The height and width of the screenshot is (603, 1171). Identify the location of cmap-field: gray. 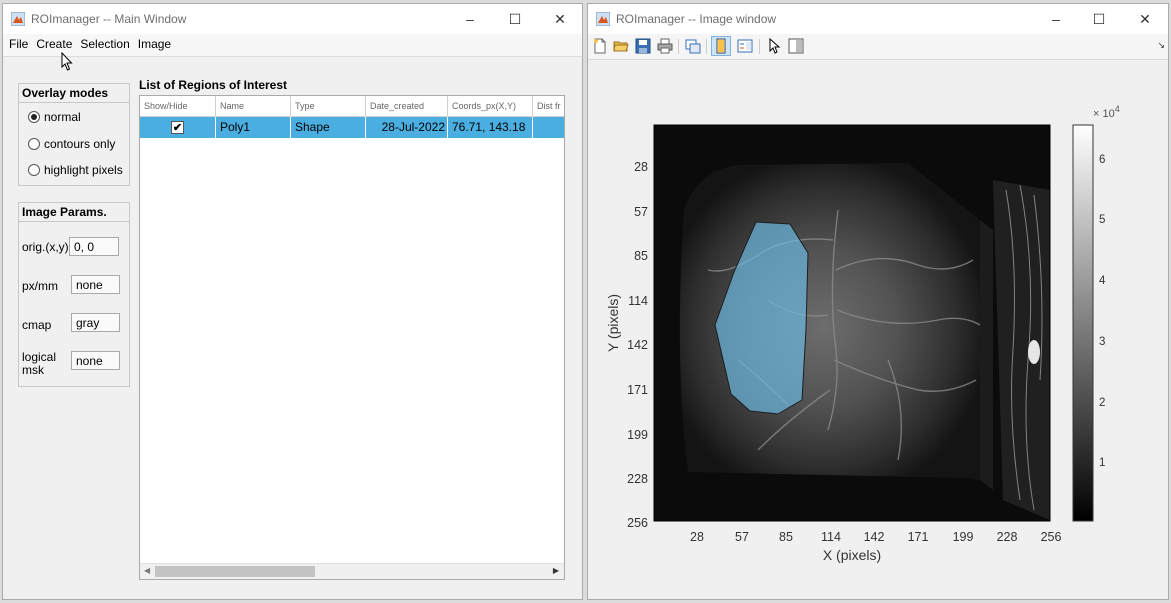
(95, 322).